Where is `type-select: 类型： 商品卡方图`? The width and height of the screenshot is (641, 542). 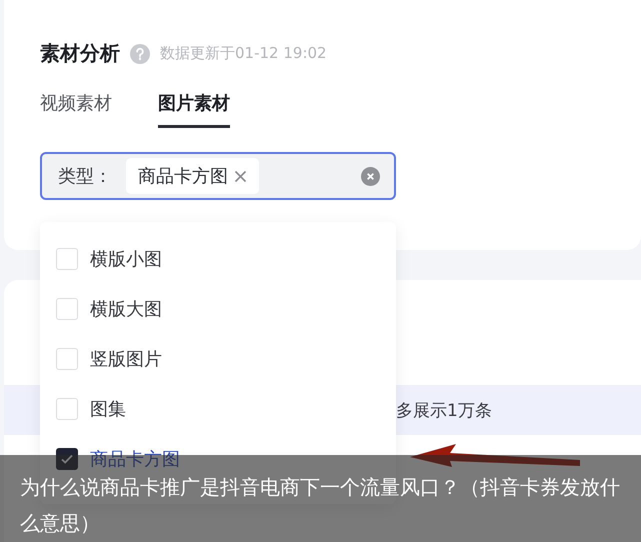 type-select: 类型： 商品卡方图 is located at coordinates (218, 176).